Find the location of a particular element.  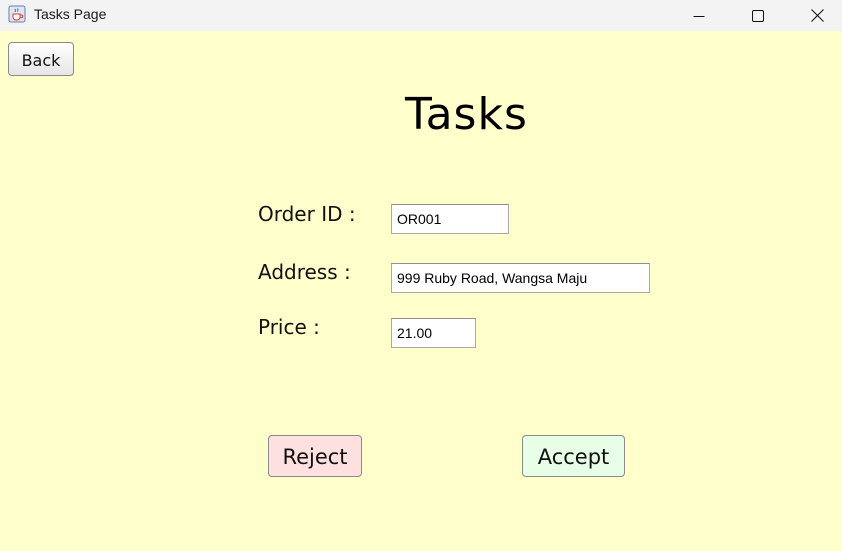

minimize-button is located at coordinates (699, 15).